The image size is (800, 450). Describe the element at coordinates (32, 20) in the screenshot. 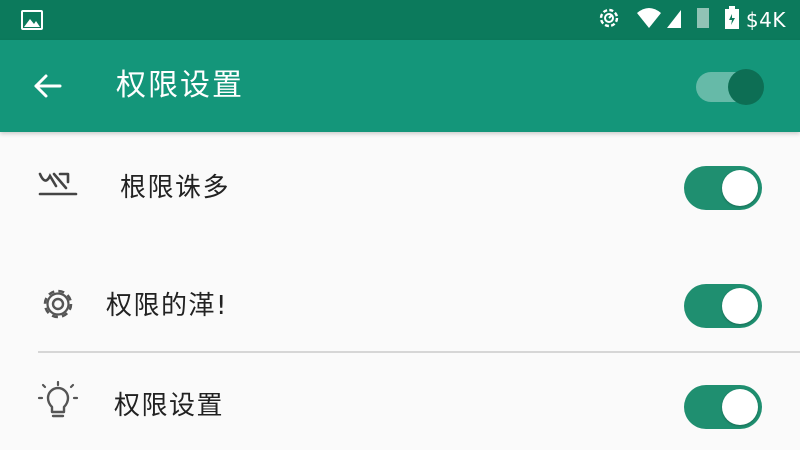

I see `image-icon` at that location.